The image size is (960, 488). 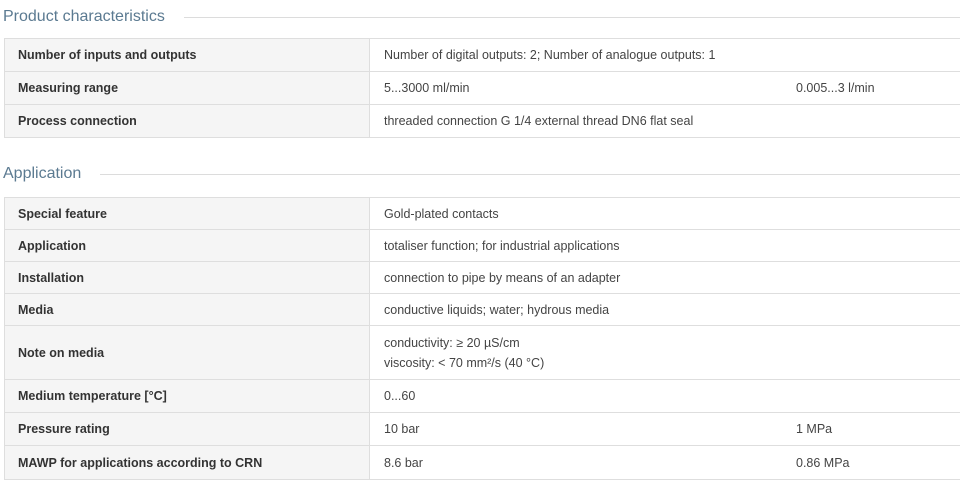 I want to click on row-value: 5...3000 ml/min, so click(x=582, y=88).